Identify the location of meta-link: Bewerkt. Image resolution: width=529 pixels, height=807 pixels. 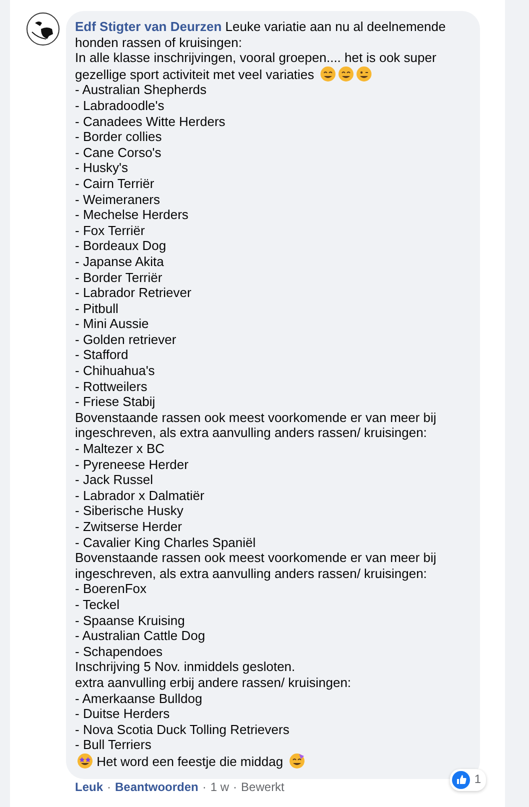
(262, 787).